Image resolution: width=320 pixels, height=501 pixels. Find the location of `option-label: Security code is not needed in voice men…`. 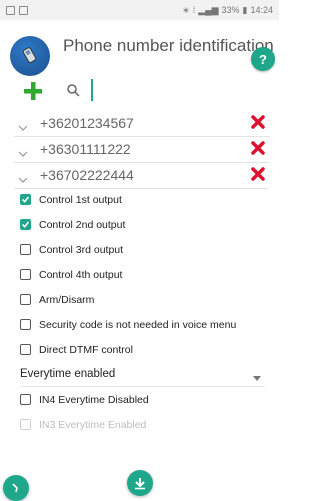

option-label: Security code is not needed in voice men… is located at coordinates (138, 324).